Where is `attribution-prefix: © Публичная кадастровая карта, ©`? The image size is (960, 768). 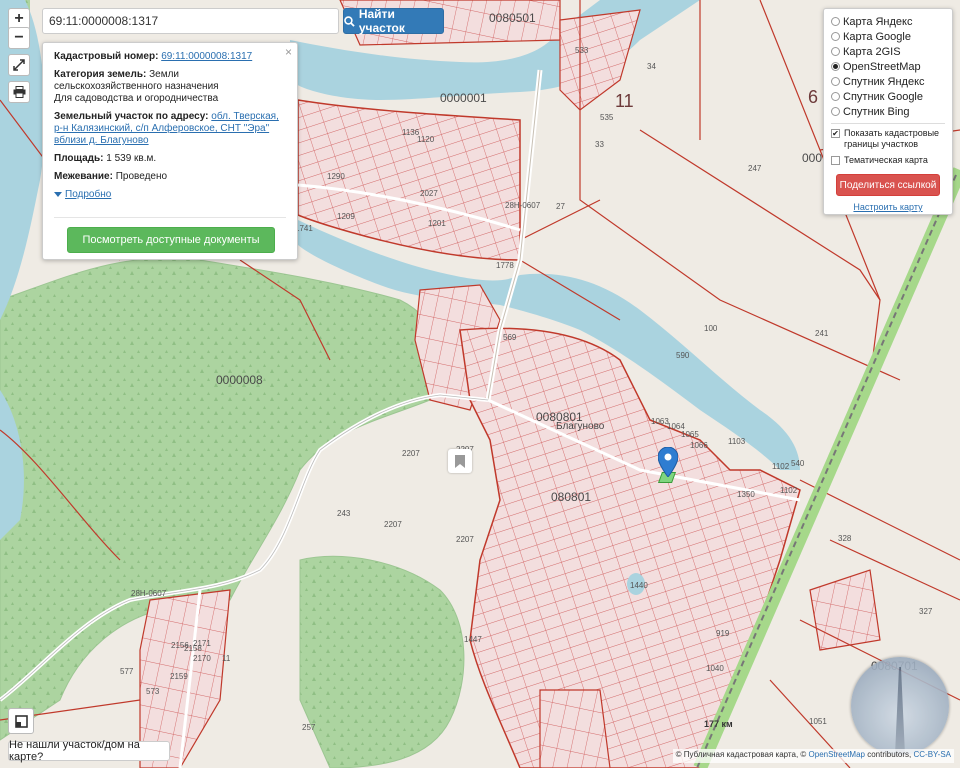
attribution-prefix: © Публичная кадастровая карта, © is located at coordinates (741, 754).